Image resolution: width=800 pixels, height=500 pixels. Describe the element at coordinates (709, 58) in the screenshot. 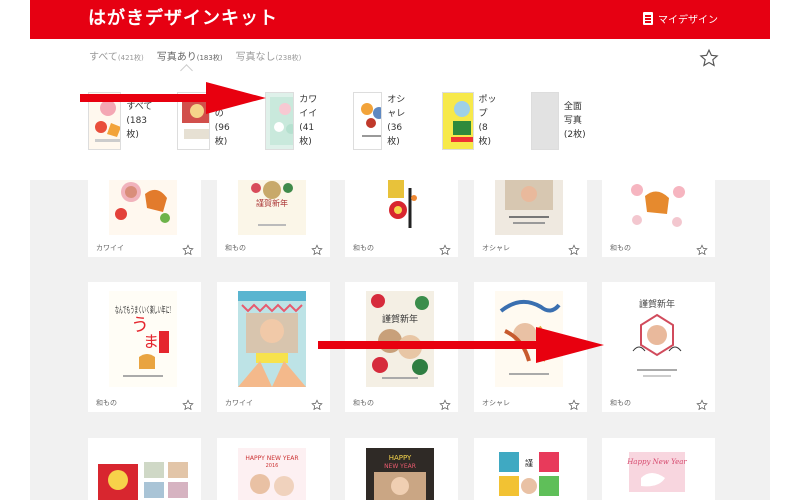

I see `favorites-star-icon` at that location.